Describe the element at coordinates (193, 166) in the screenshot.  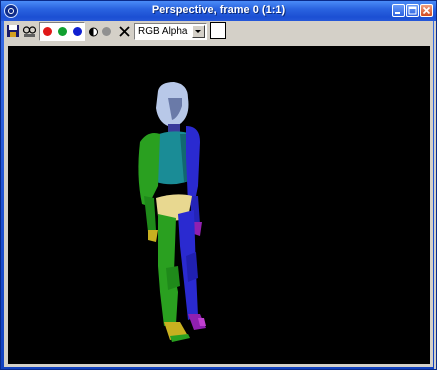
I see `figure-right-arm` at that location.